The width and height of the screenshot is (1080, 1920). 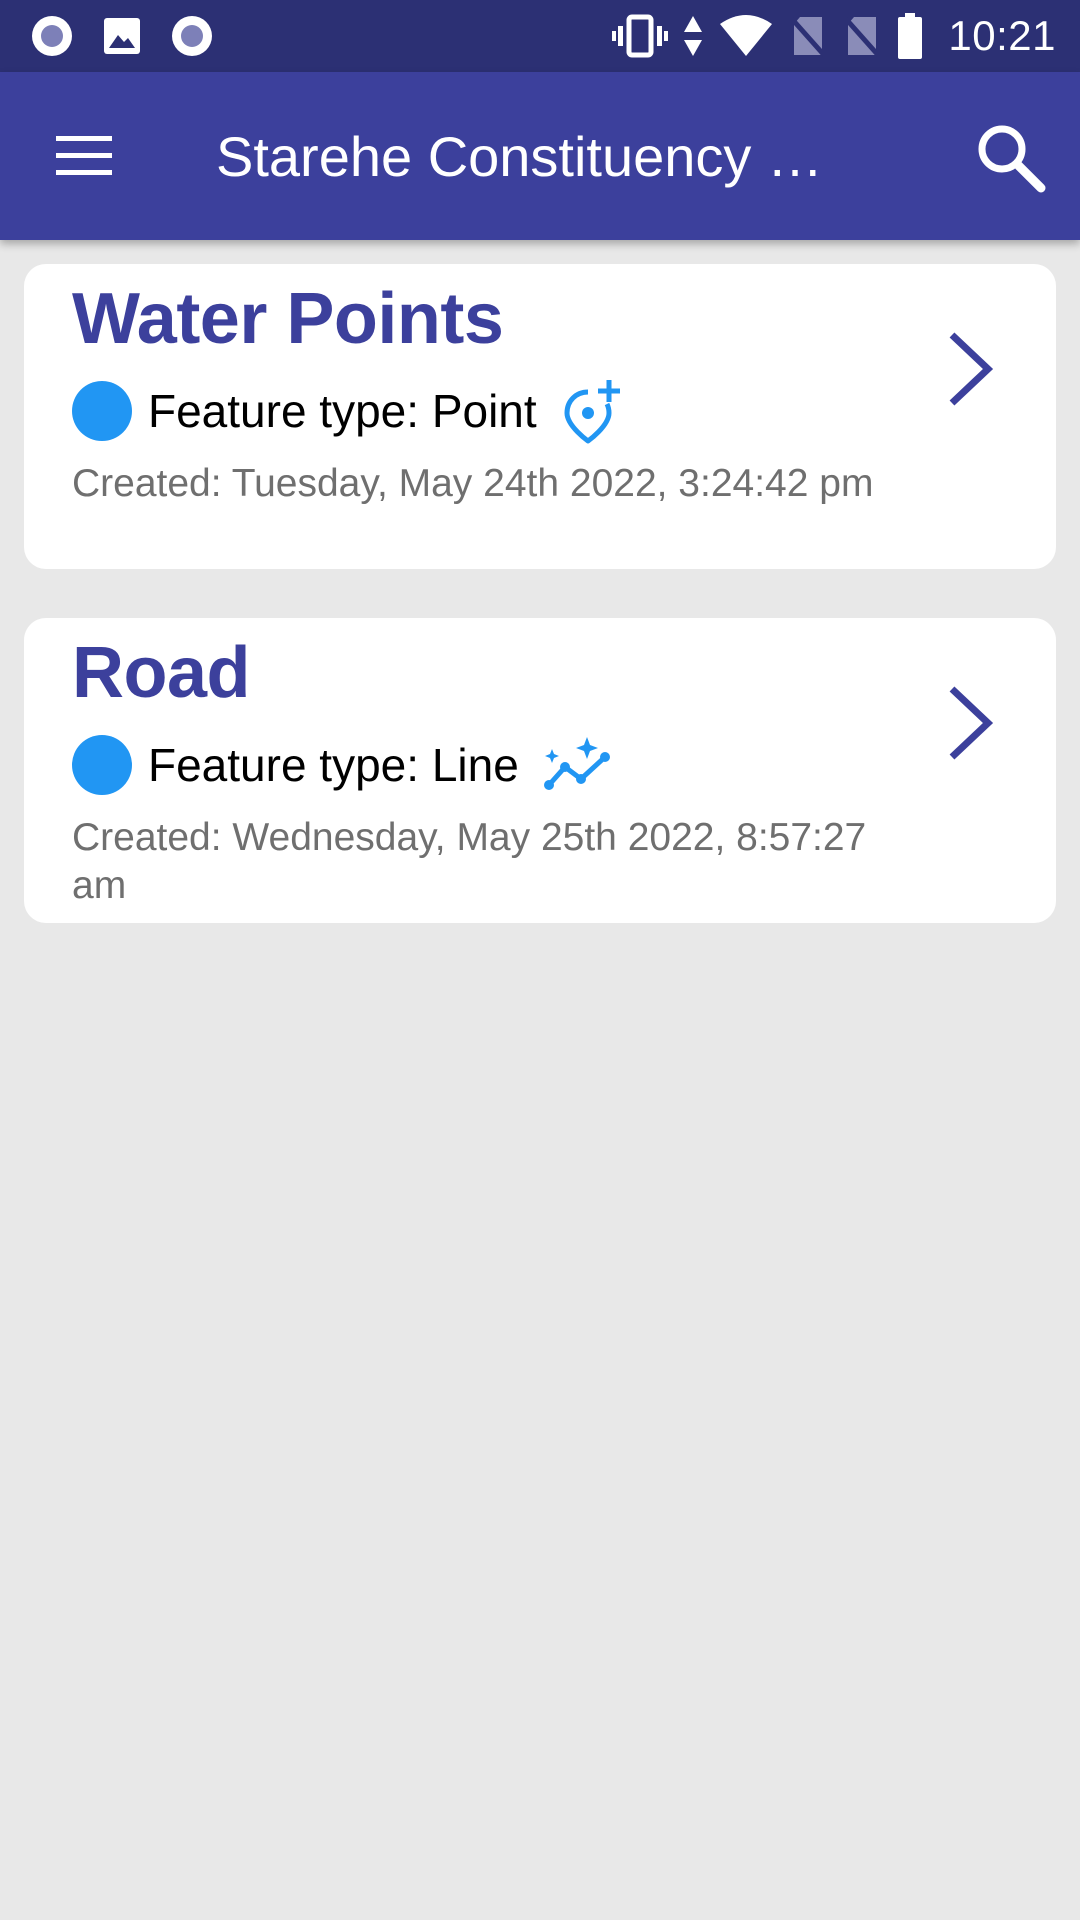 I want to click on feature-type-row: Feature type: Point, so click(x=348, y=412).